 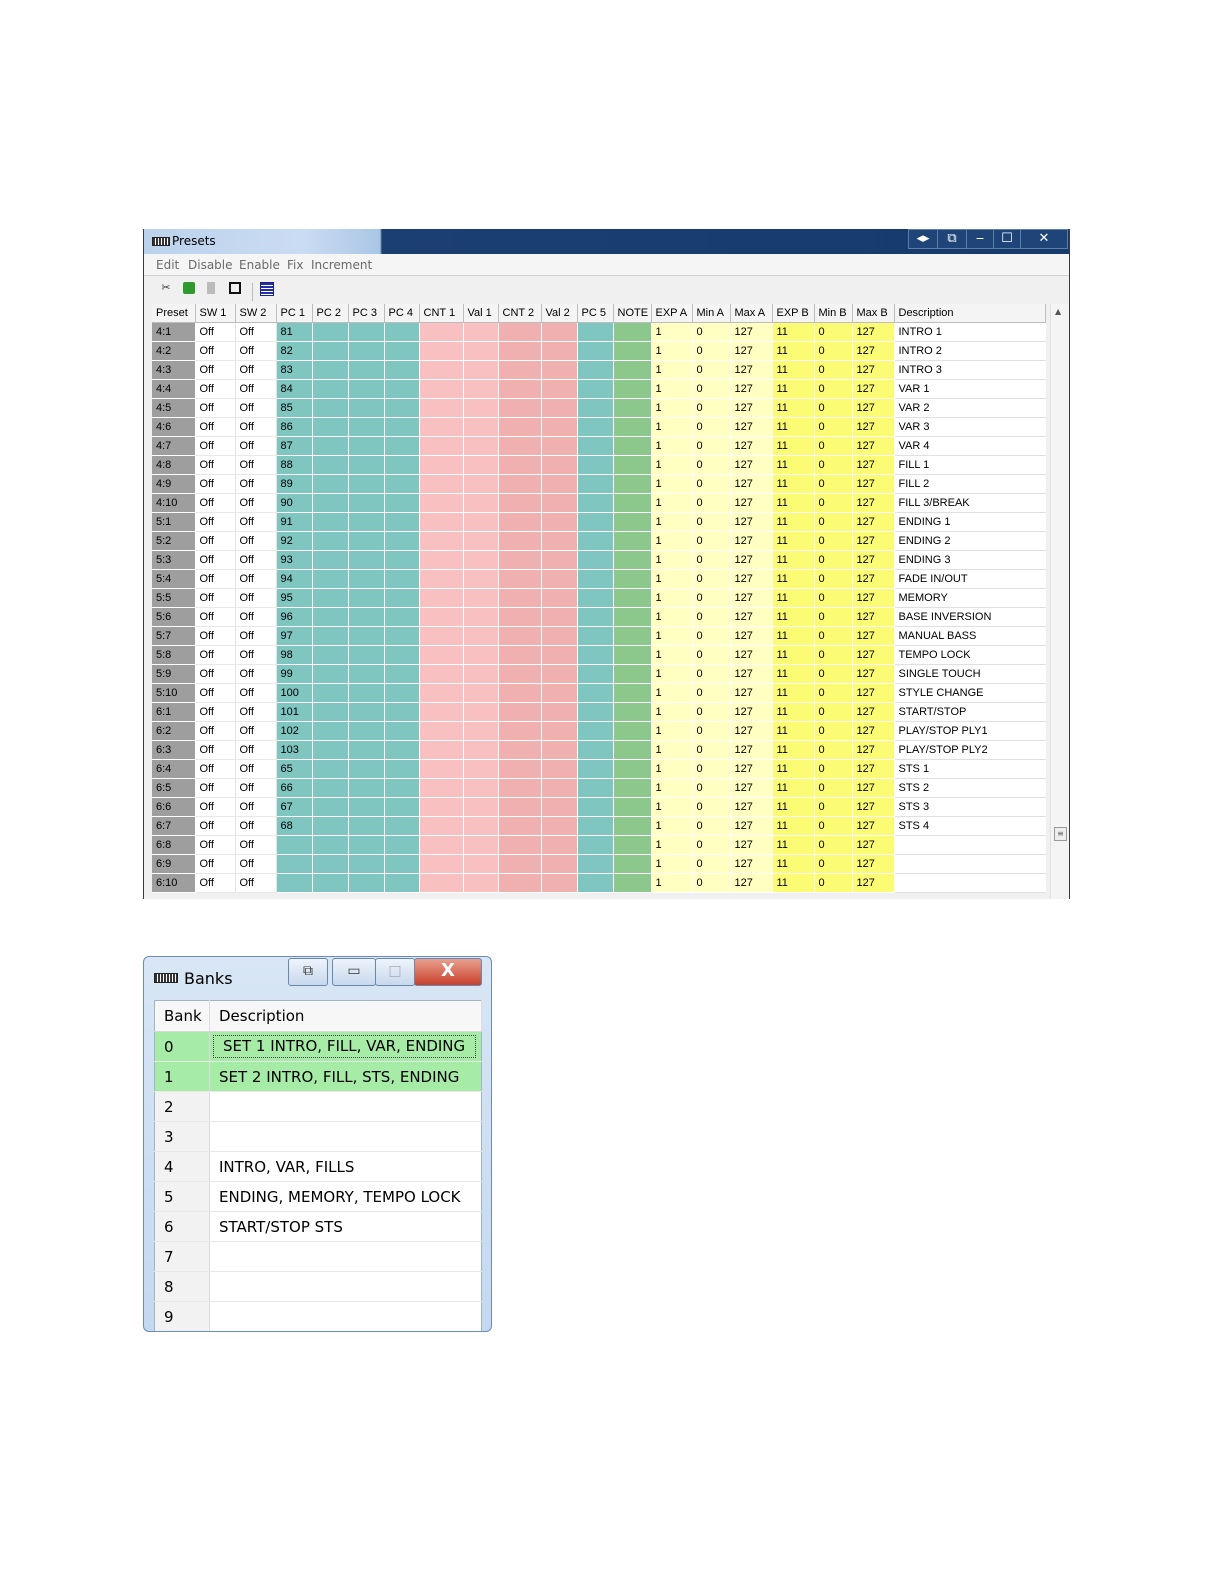 I want to click on cell-preset: 5:10, so click(x=174, y=693).